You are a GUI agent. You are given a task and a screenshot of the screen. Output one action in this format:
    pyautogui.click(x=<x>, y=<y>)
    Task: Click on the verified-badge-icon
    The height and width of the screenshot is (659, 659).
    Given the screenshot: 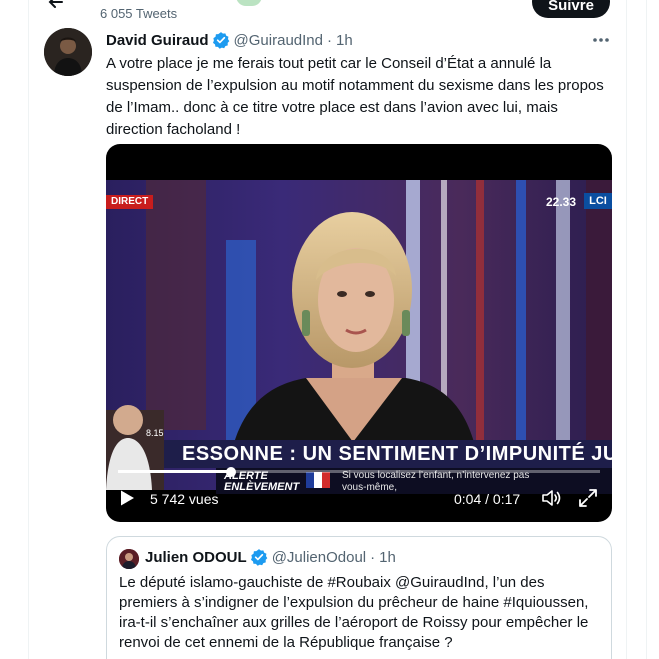 What is the action you would take?
    pyautogui.click(x=220, y=40)
    